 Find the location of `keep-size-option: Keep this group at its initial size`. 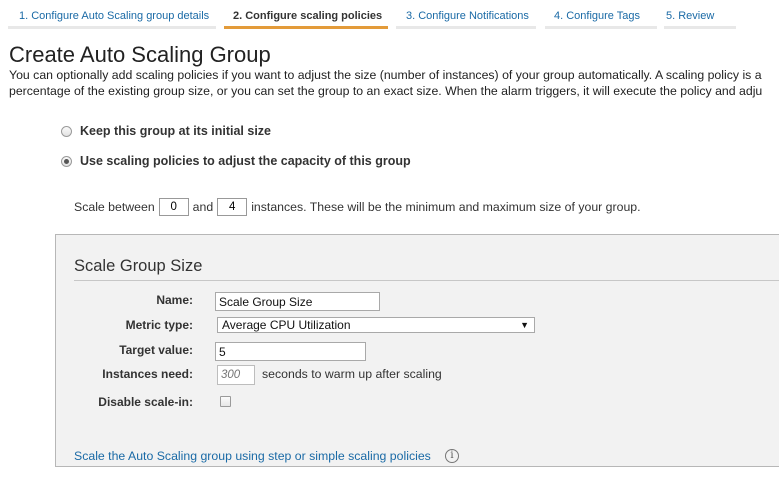

keep-size-option: Keep this group at its initial size is located at coordinates (166, 131).